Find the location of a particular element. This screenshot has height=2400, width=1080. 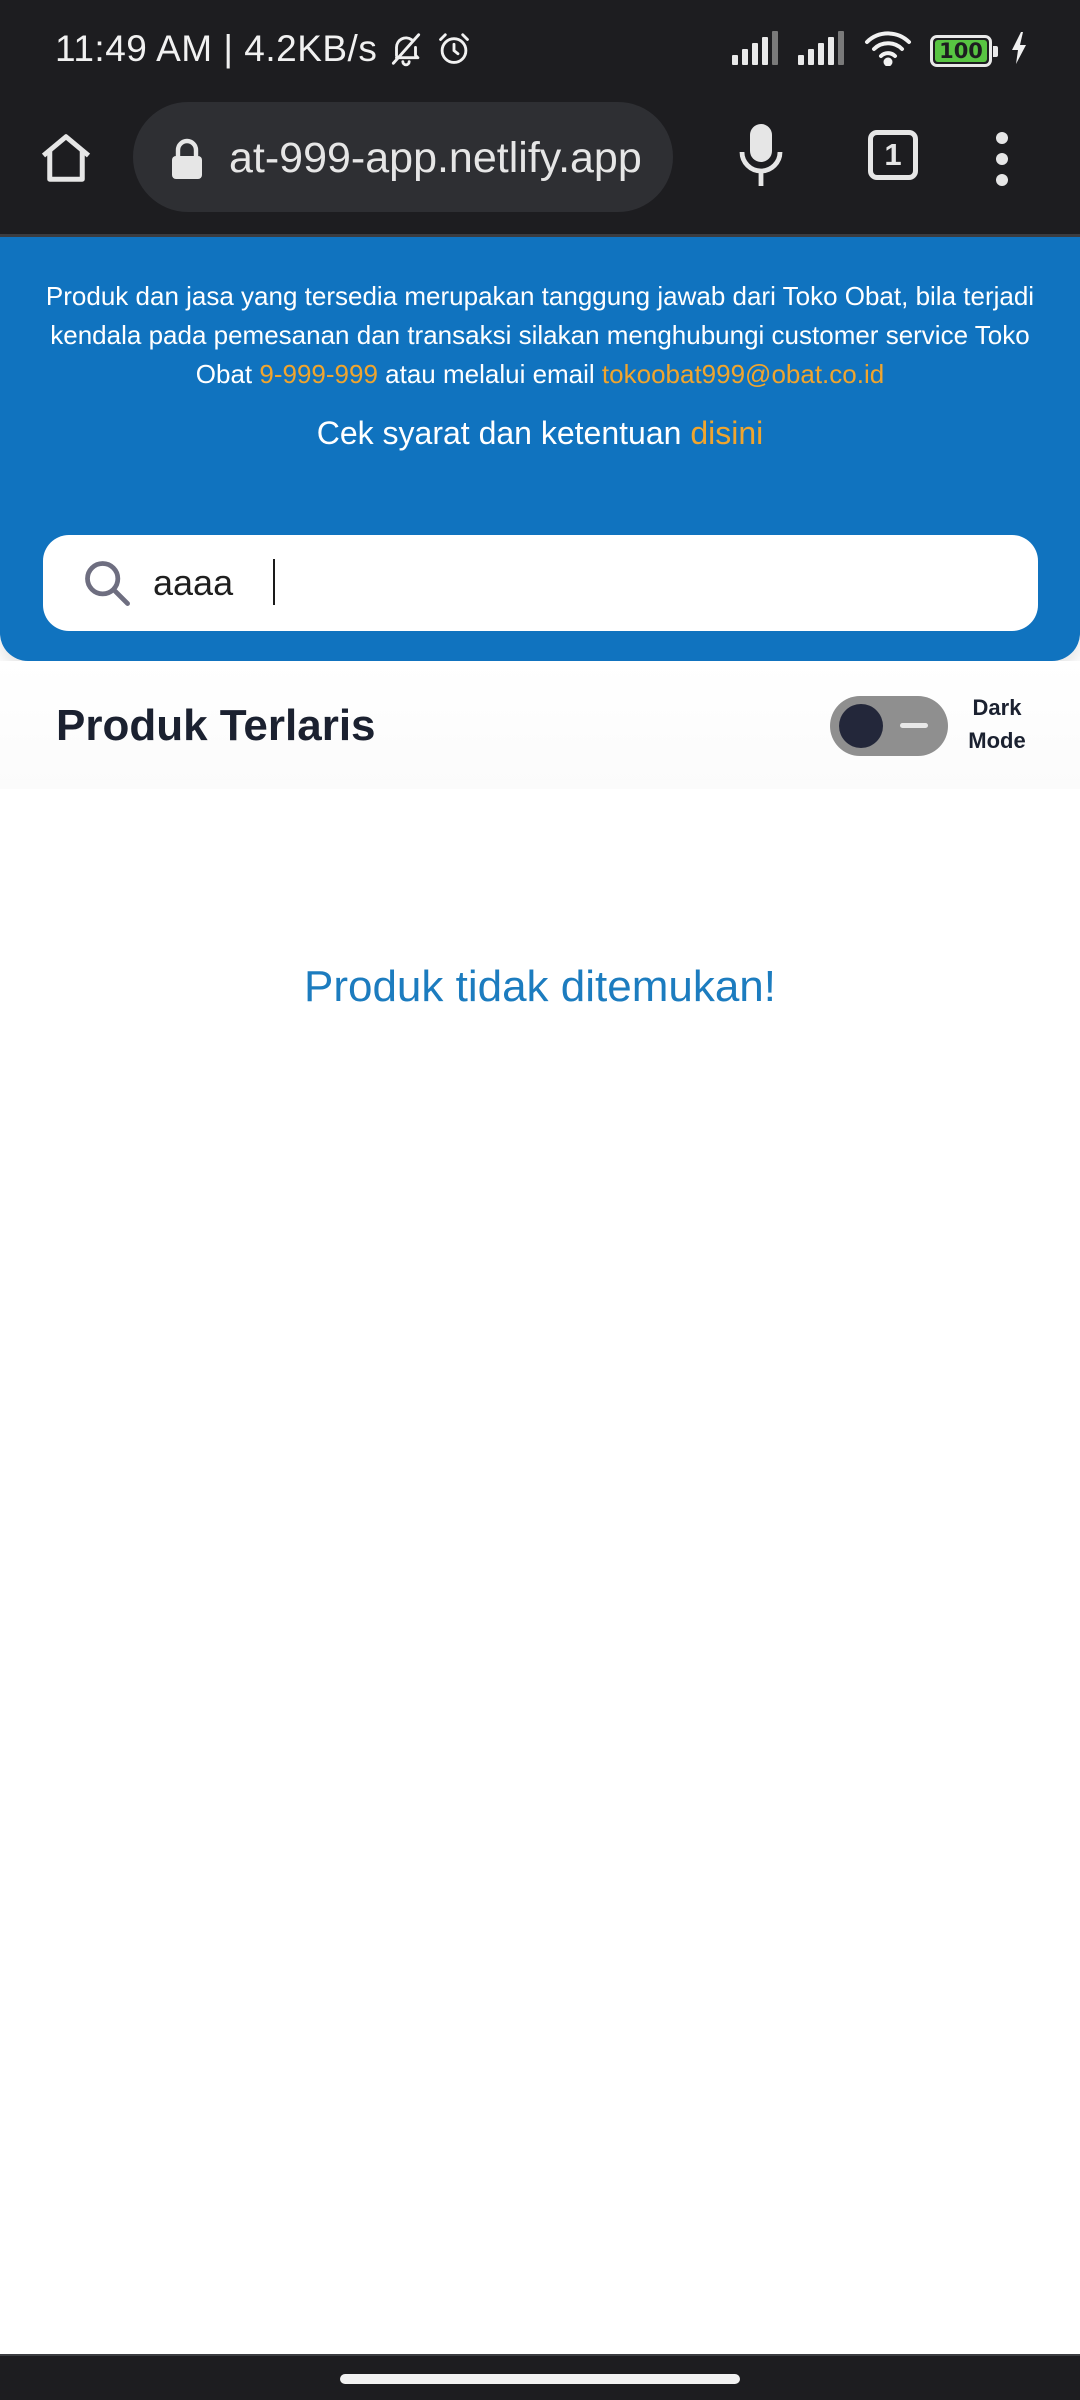

toggle-knob is located at coordinates (861, 726).